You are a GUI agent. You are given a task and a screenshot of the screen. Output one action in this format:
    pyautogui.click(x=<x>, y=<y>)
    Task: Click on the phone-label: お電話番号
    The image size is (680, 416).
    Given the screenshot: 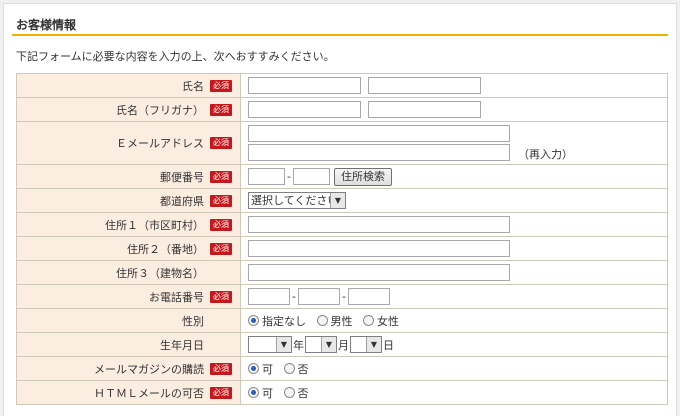 What is the action you would take?
    pyautogui.click(x=176, y=297)
    